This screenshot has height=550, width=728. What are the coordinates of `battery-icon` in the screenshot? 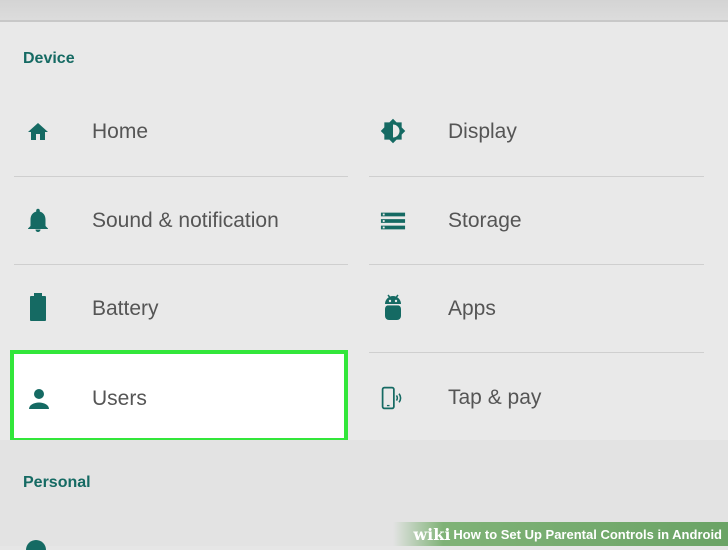 It's located at (38, 307).